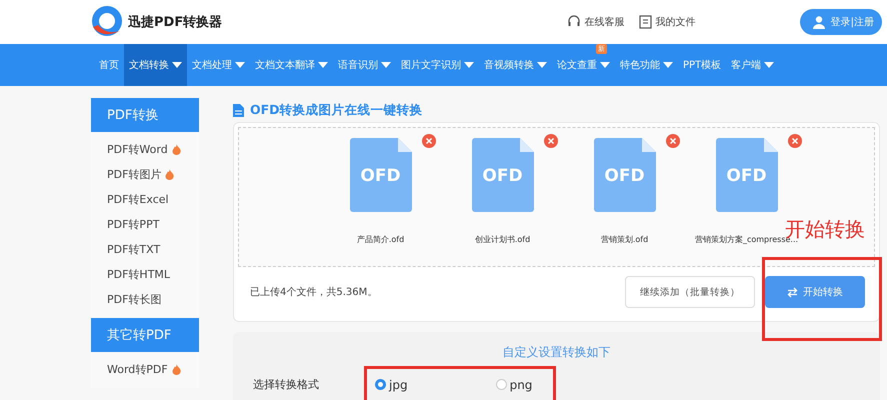 The width and height of the screenshot is (887, 400). I want to click on upload-status: 已上传4个文件，共5.36M。, so click(314, 292).